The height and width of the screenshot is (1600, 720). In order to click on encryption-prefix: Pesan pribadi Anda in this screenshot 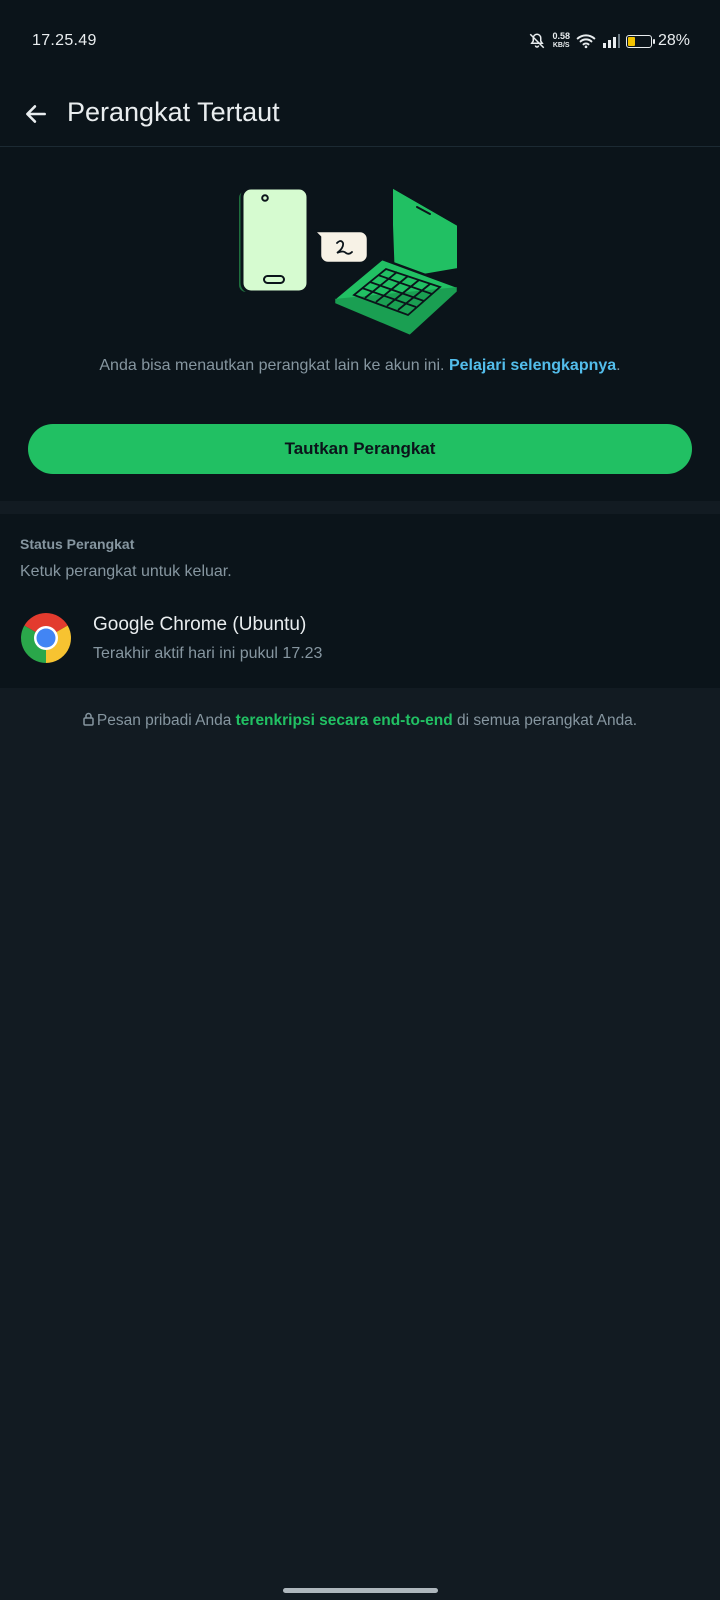, I will do `click(164, 720)`.